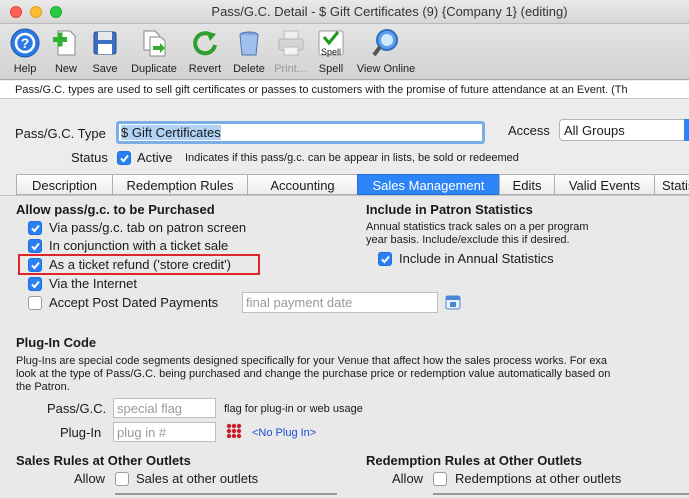  I want to click on post-dated-checkbox, so click(35, 303).